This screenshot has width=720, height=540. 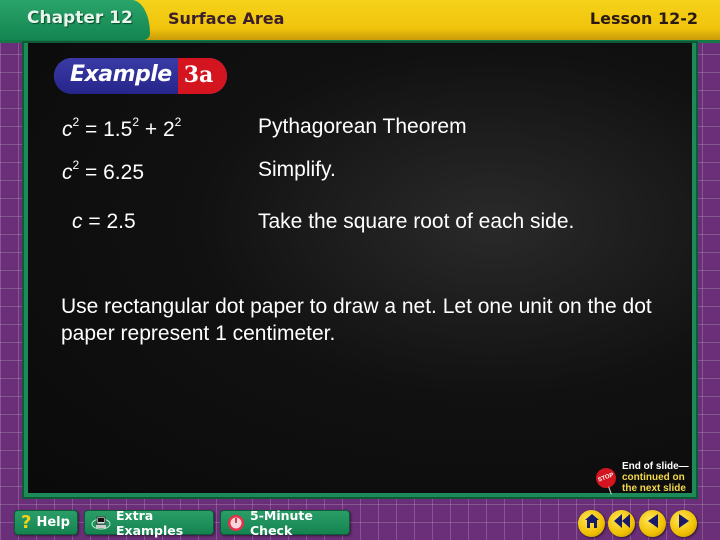 I want to click on chapter-label: Chapter 12, so click(x=80, y=18).